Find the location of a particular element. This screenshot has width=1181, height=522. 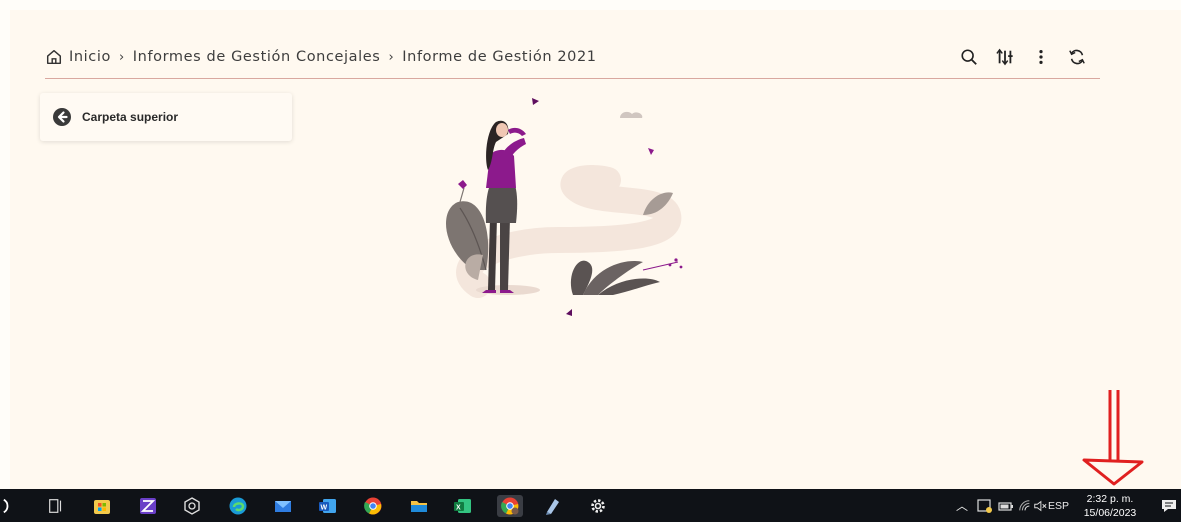

excel-icon: X is located at coordinates (462, 506).